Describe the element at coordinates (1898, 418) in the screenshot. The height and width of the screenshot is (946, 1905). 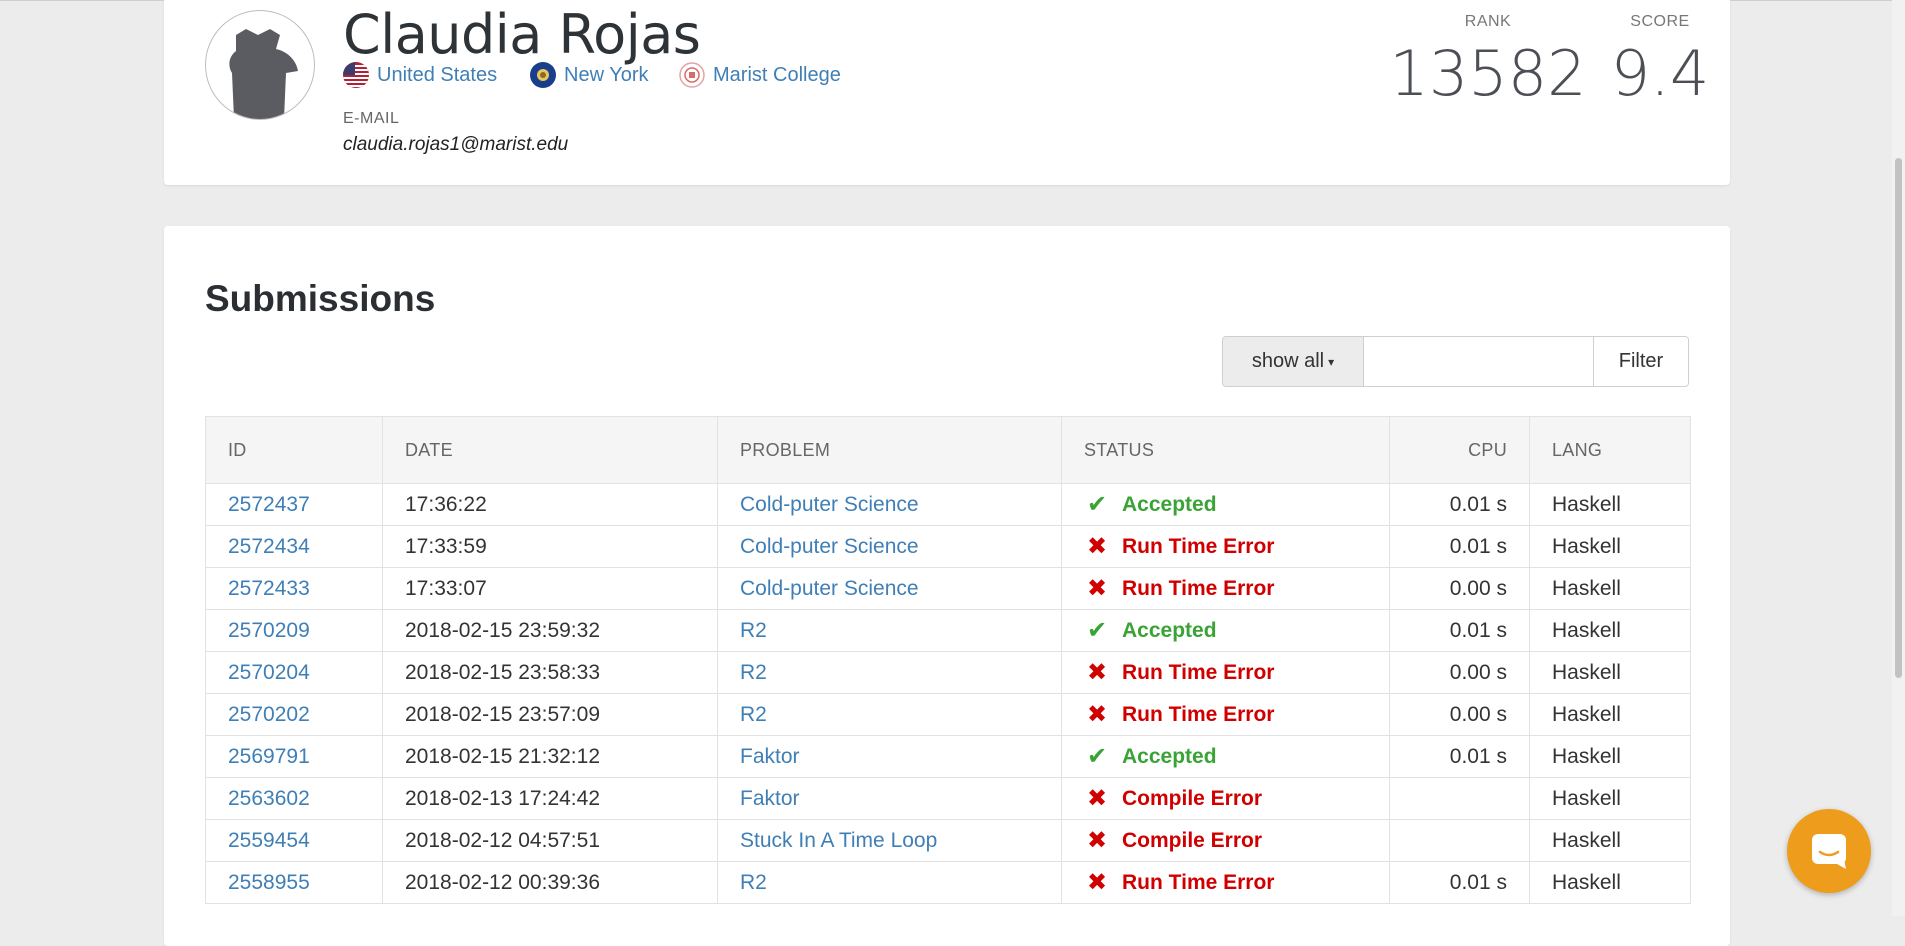
I see `scrollbar-thumb` at that location.